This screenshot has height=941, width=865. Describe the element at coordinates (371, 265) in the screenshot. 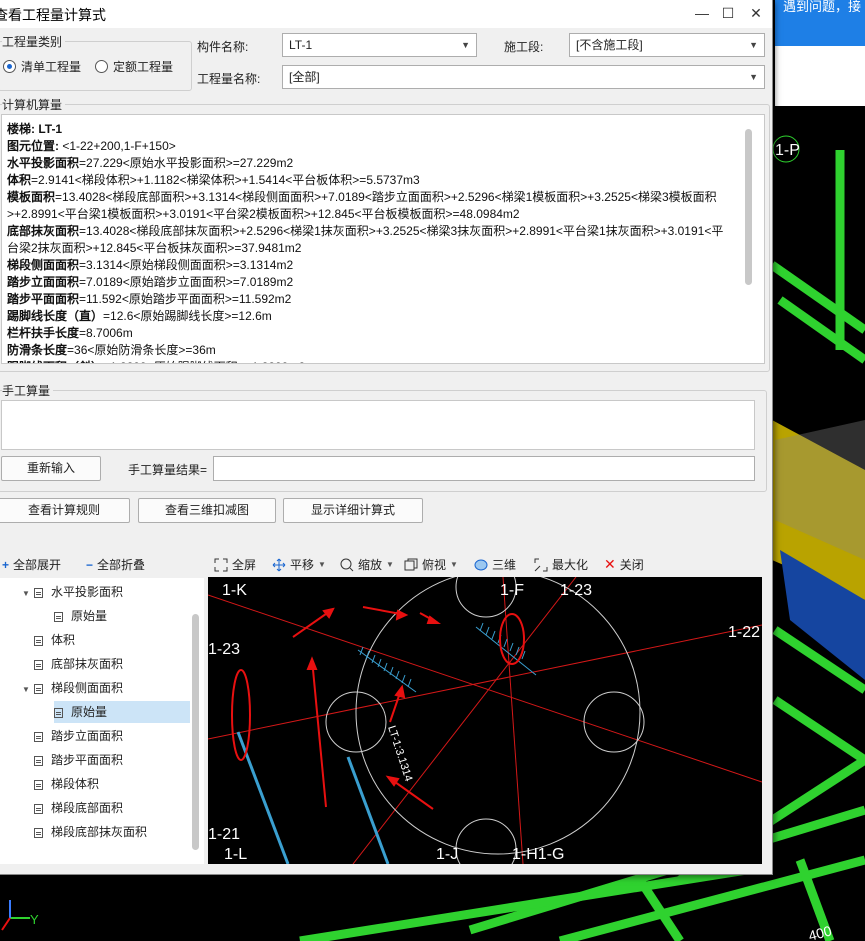

I see `calc-line: 梯段侧面面积=3.1314<原始梯段侧面面积>=3.1314m2` at that location.